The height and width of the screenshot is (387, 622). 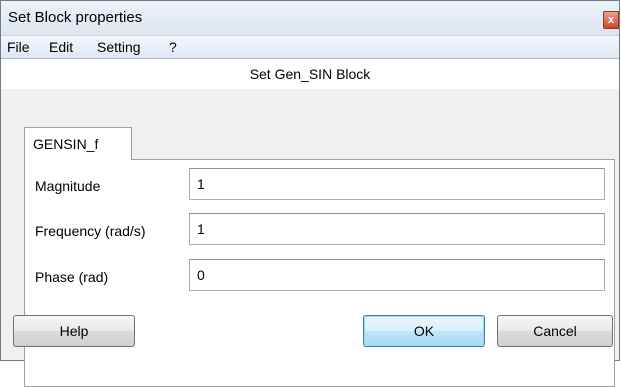 I want to click on parameter-row-magnitude: Magnitude, so click(x=319, y=187).